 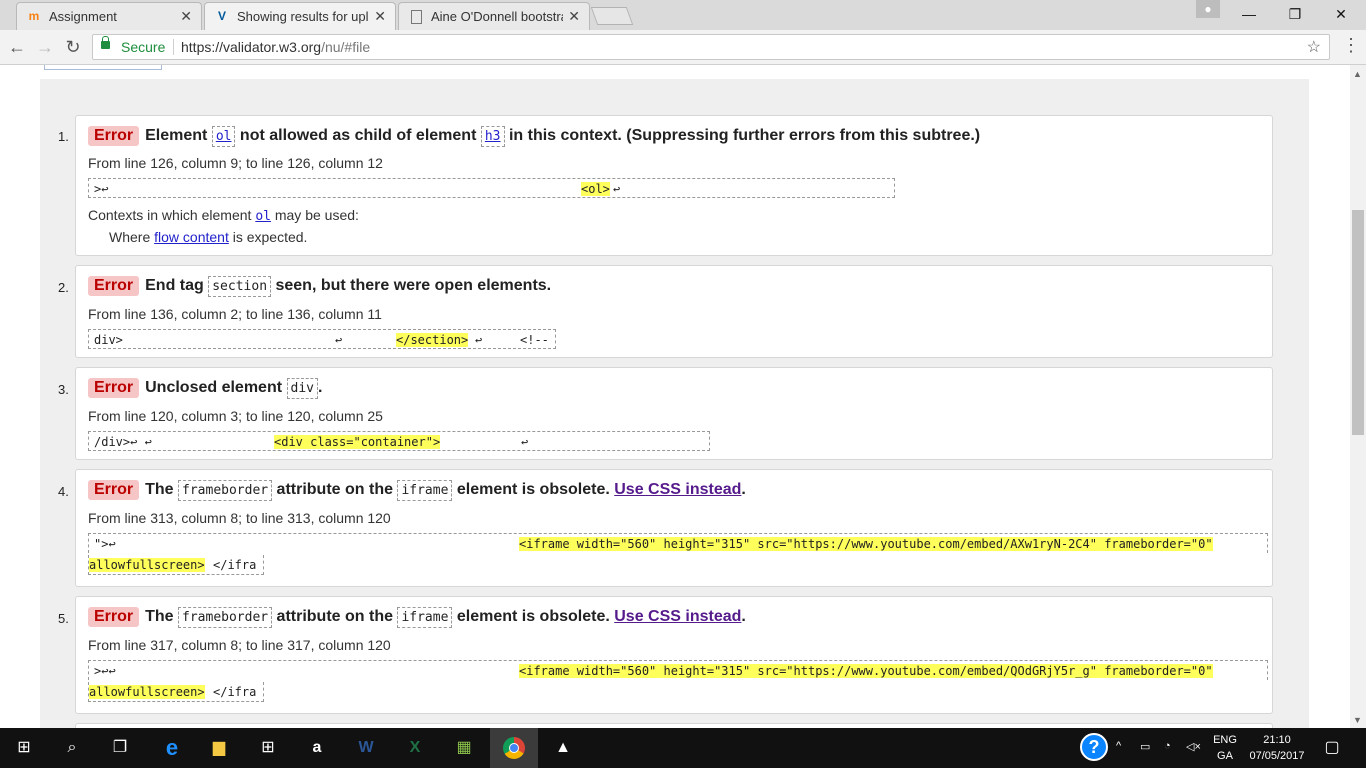 What do you see at coordinates (1314, 47) in the screenshot?
I see `bookmark-star-icon: ☆` at bounding box center [1314, 47].